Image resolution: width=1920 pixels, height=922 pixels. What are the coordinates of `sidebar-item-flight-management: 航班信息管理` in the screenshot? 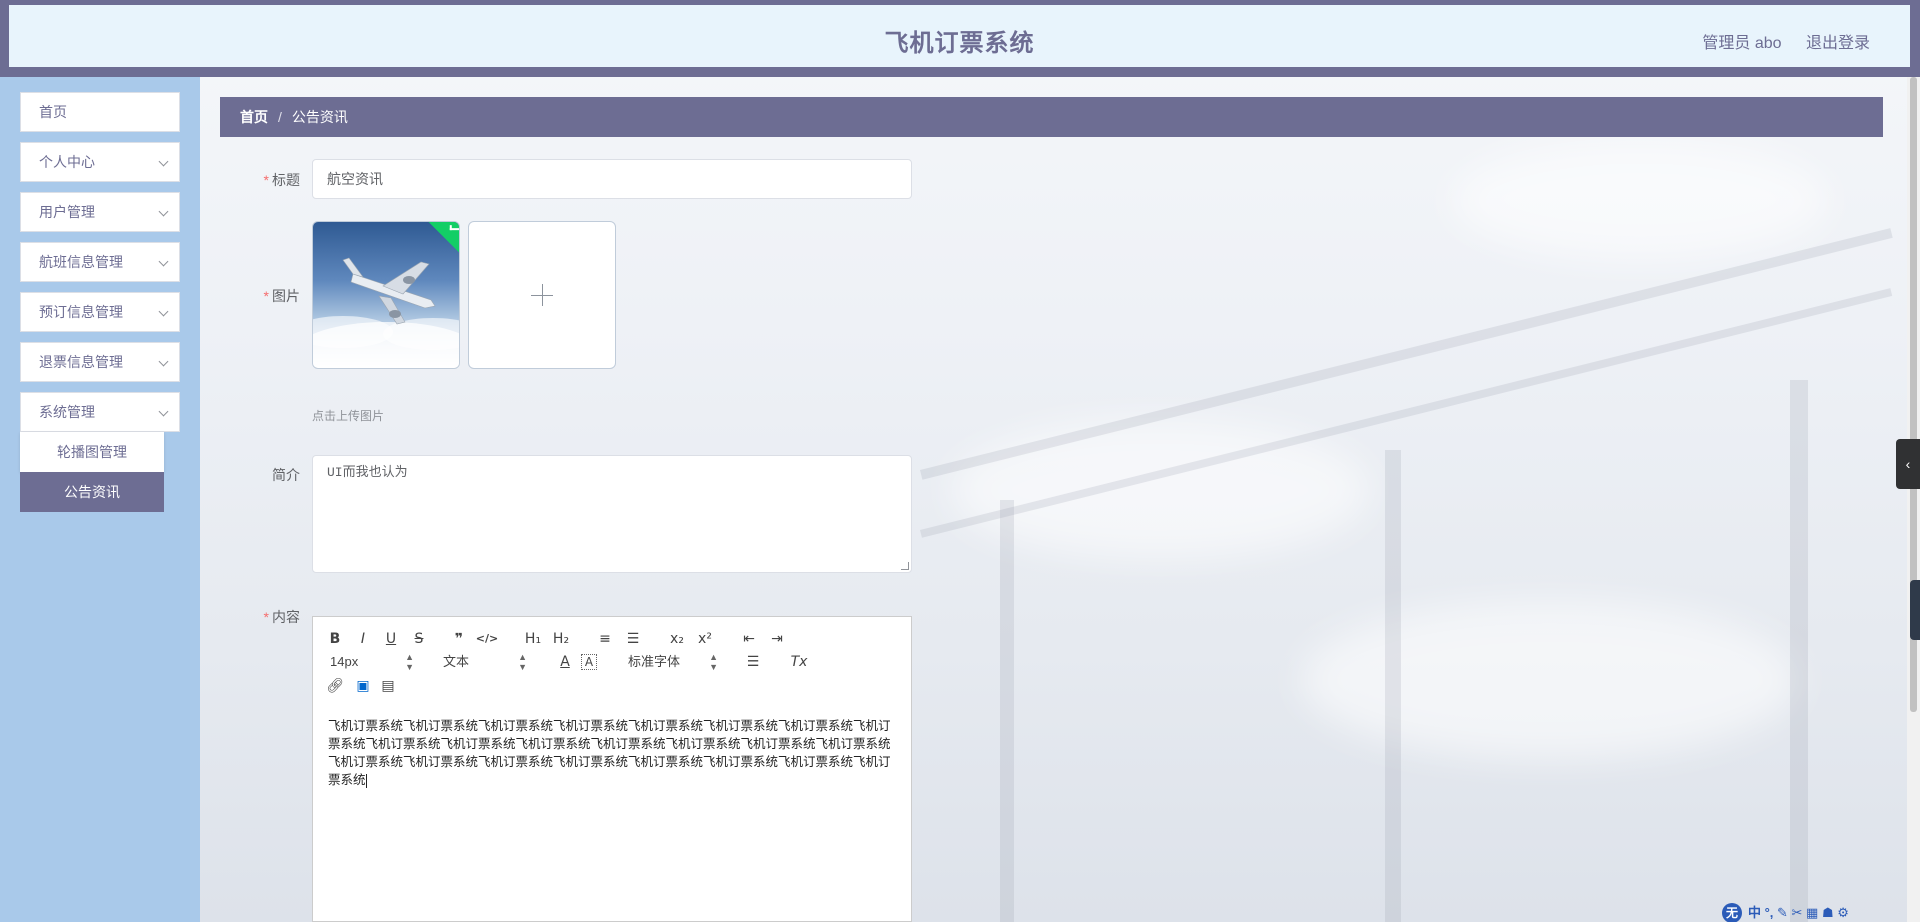 It's located at (100, 262).